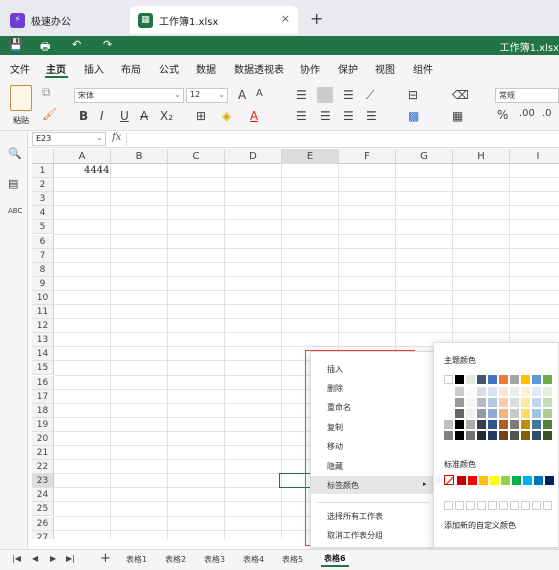 This screenshot has width=559, height=570. What do you see at coordinates (481, 156) in the screenshot?
I see `column-header-H: H` at bounding box center [481, 156].